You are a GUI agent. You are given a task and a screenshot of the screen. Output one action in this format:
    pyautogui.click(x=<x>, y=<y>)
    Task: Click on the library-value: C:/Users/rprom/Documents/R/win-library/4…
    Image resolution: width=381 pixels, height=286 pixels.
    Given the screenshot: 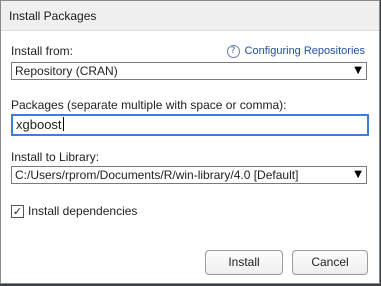 What is the action you would take?
    pyautogui.click(x=157, y=175)
    